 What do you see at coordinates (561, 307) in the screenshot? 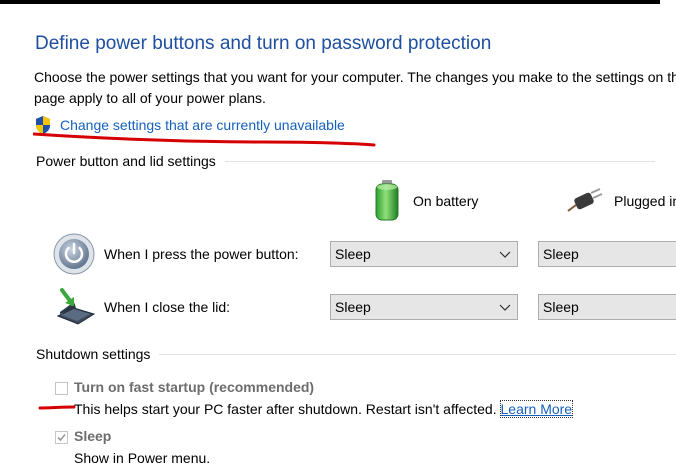
I see `close-lid-plugged-value: Sleep` at bounding box center [561, 307].